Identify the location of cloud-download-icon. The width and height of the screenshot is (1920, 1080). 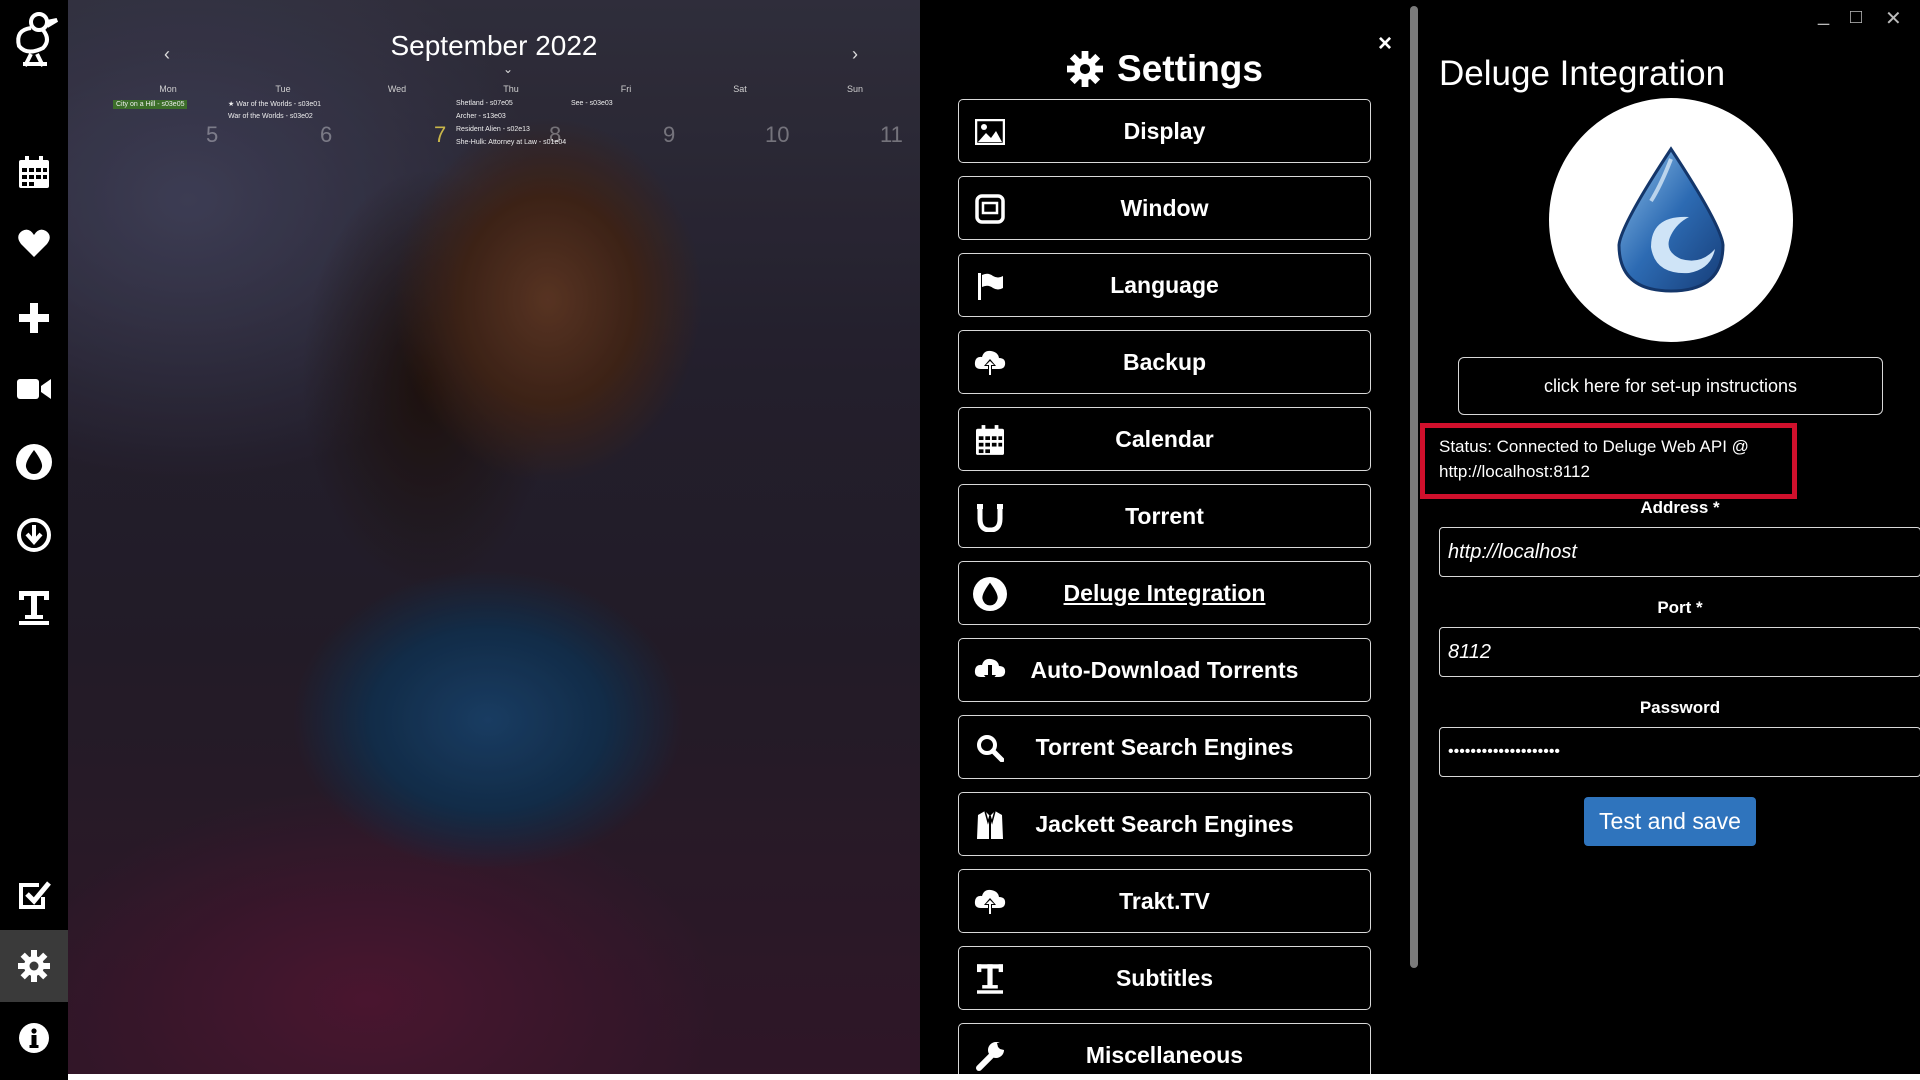
(990, 671).